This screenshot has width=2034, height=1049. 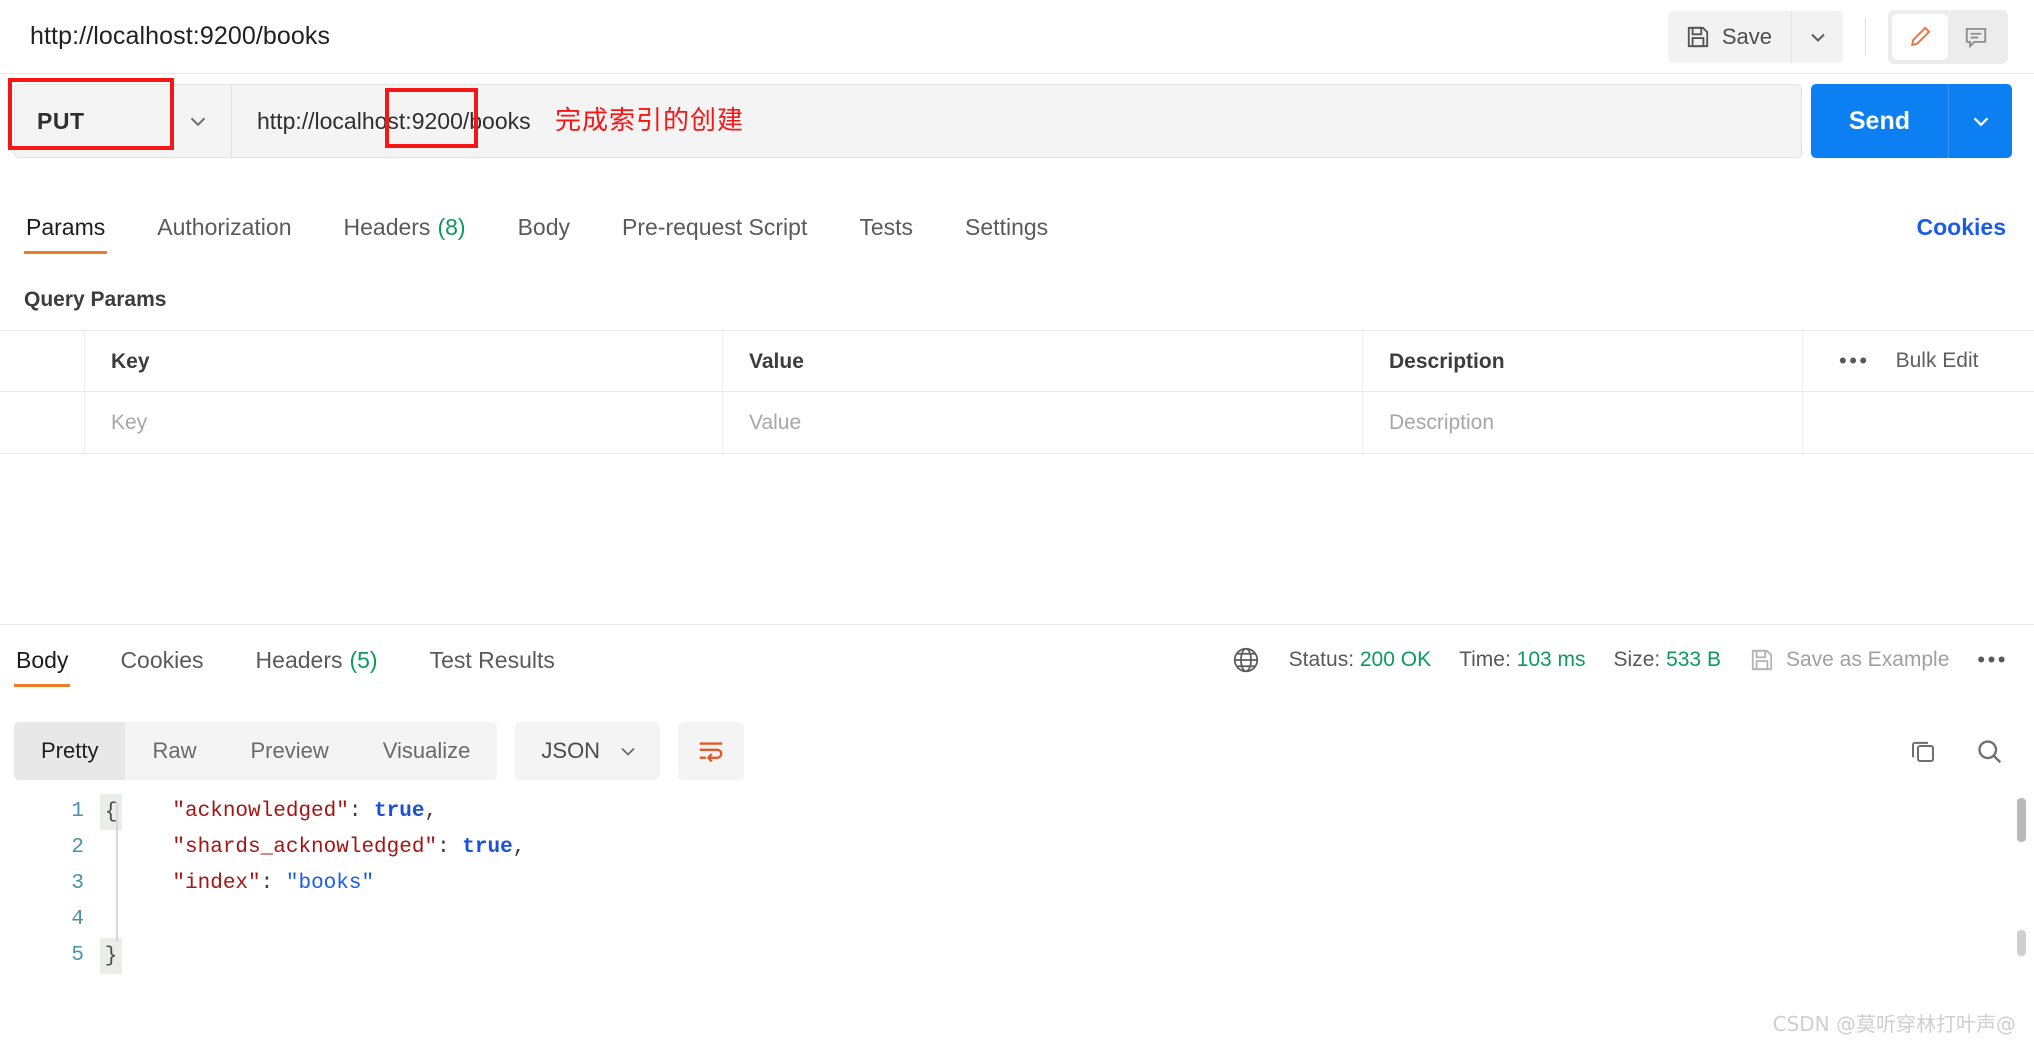 I want to click on status-badge: Status: 200 OK, so click(x=1360, y=660).